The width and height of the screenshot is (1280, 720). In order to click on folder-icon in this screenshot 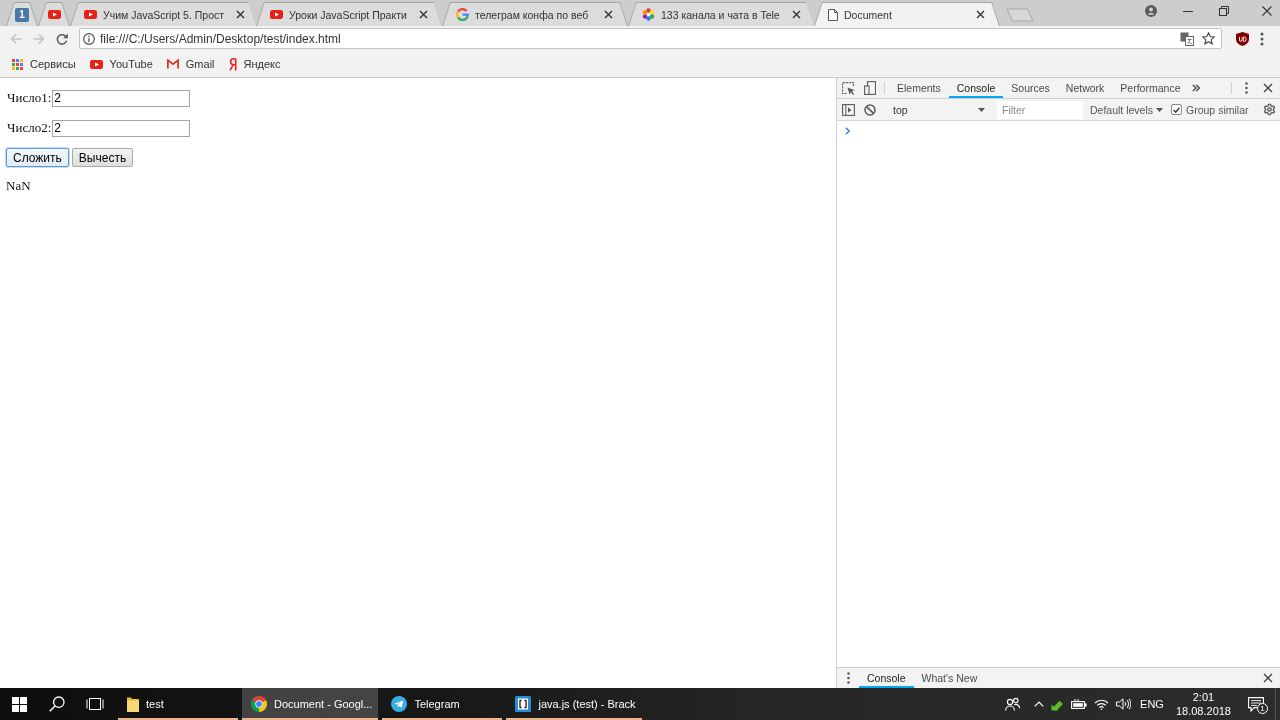, I will do `click(133, 704)`.